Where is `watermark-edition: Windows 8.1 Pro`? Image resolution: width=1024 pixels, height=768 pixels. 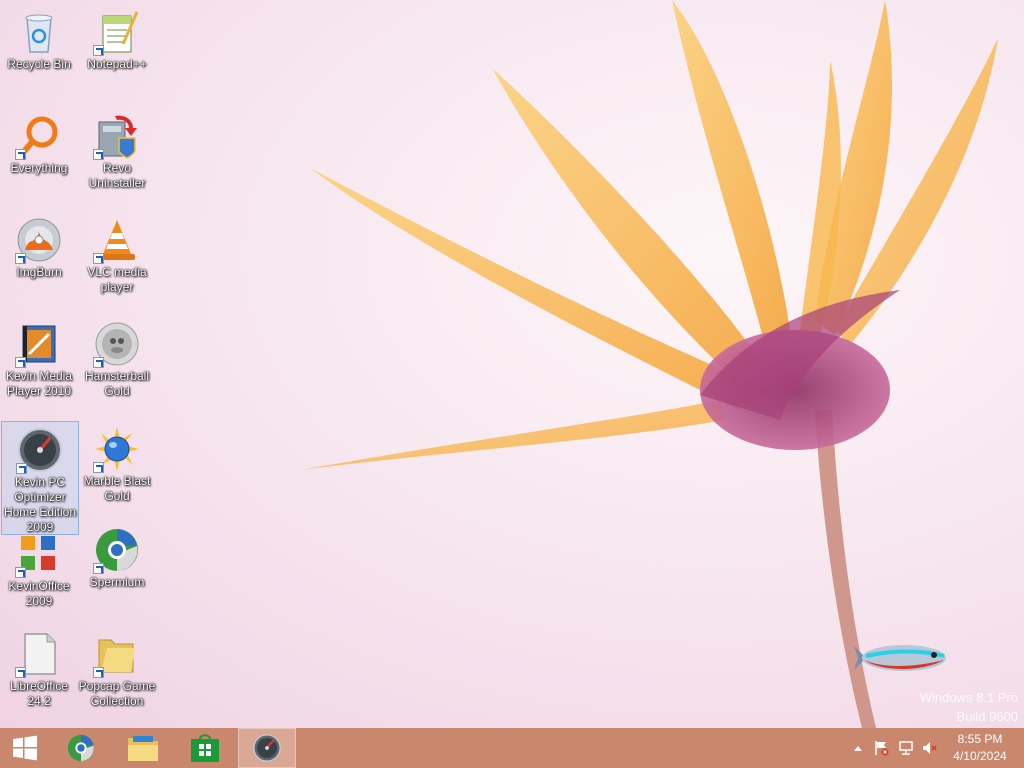 watermark-edition: Windows 8.1 Pro is located at coordinates (968, 697).